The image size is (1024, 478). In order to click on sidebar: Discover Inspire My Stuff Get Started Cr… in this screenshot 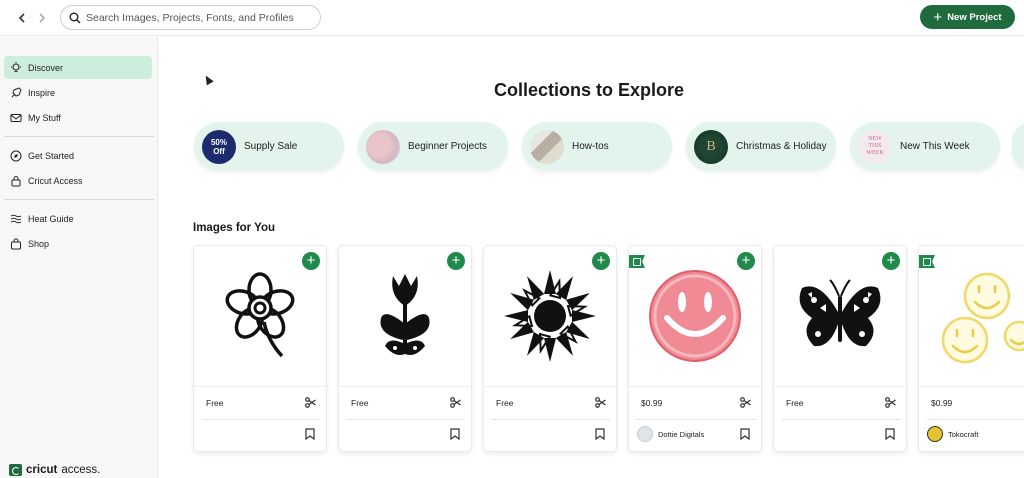, I will do `click(79, 257)`.